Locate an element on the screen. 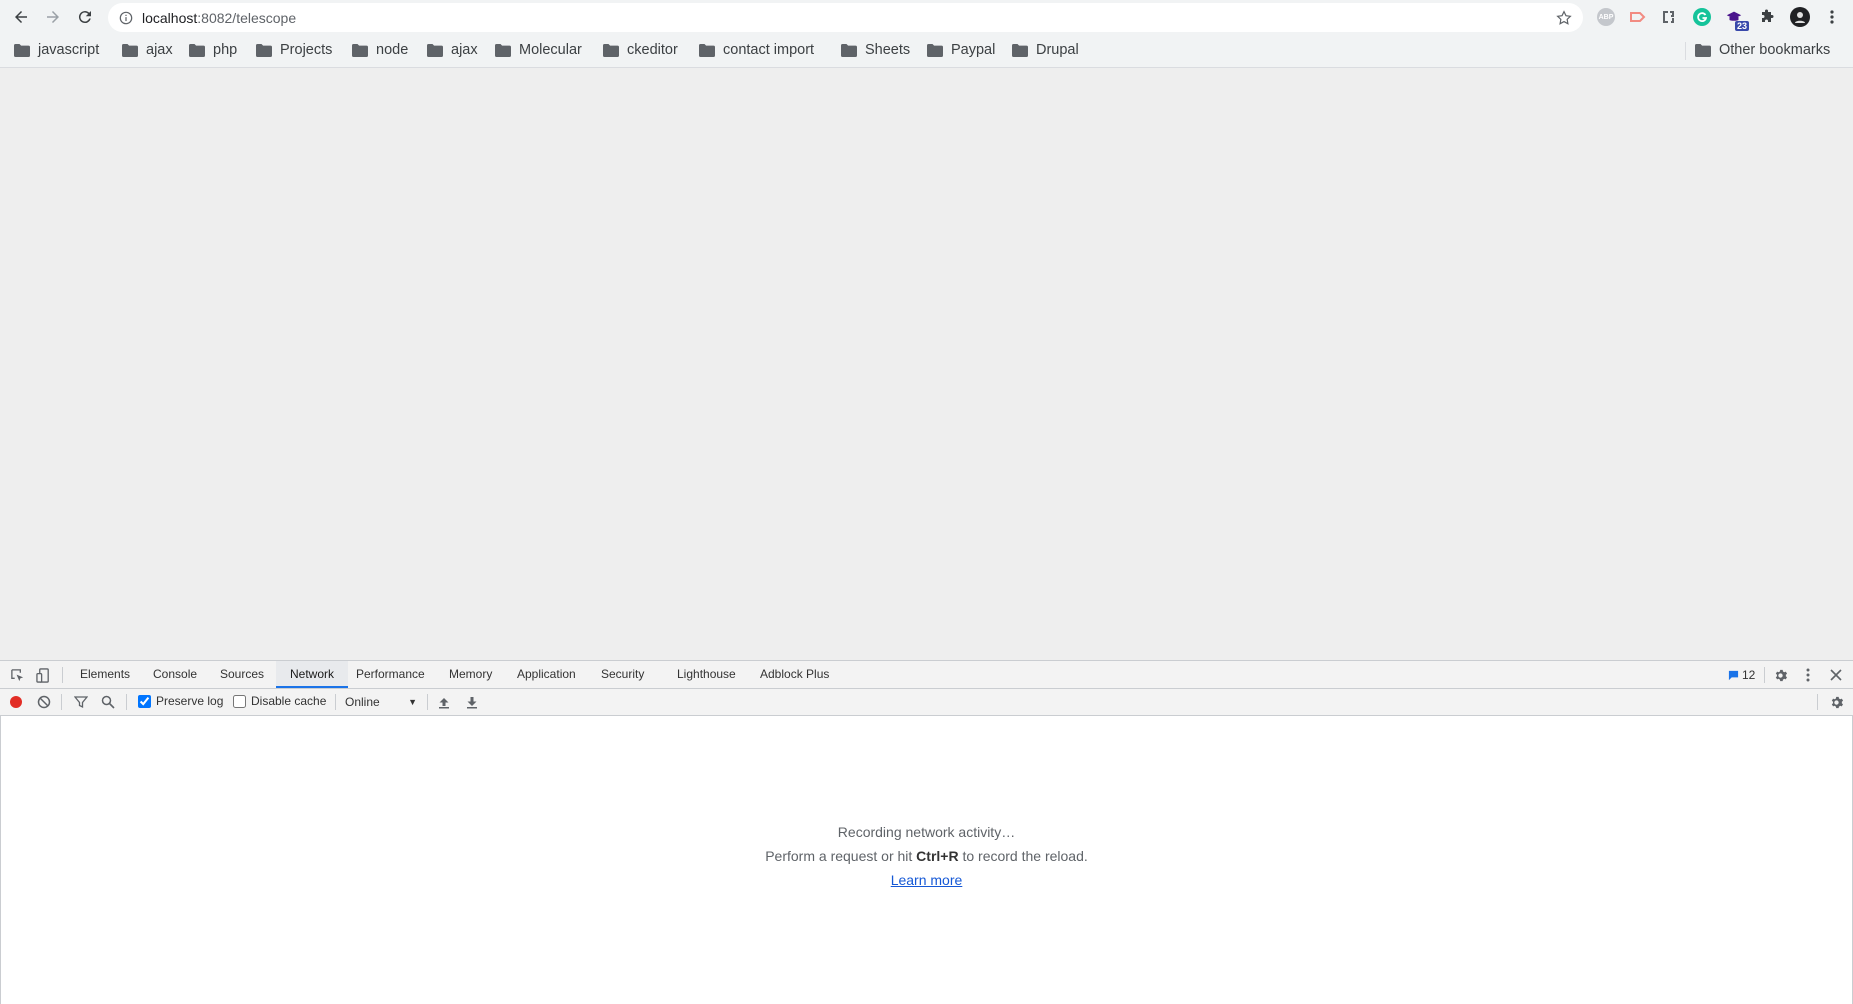 Image resolution: width=1853 pixels, height=1004 pixels. upload-icon is located at coordinates (444, 702).